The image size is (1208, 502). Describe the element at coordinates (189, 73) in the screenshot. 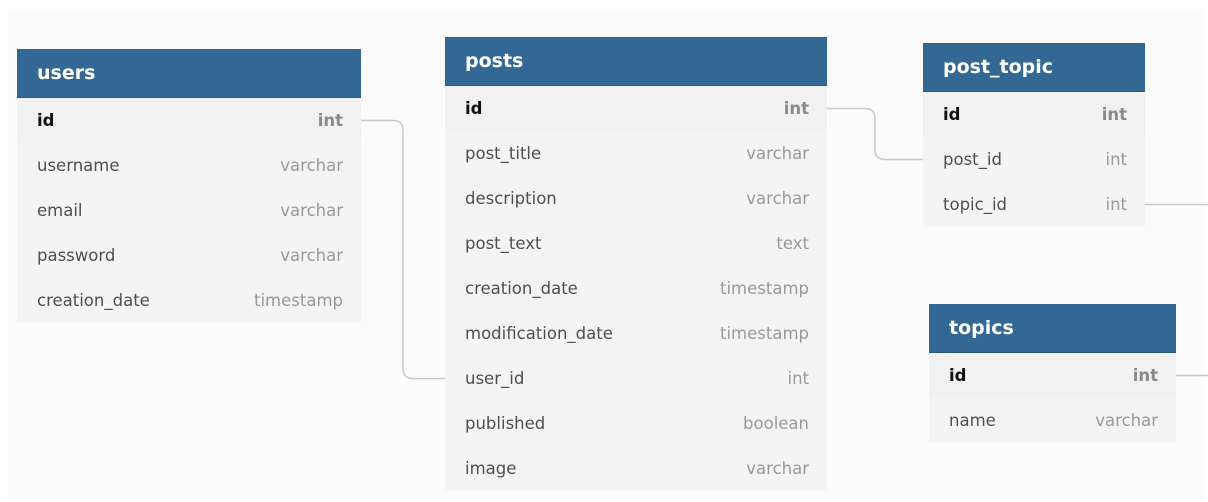

I see `table-header-users: users` at that location.